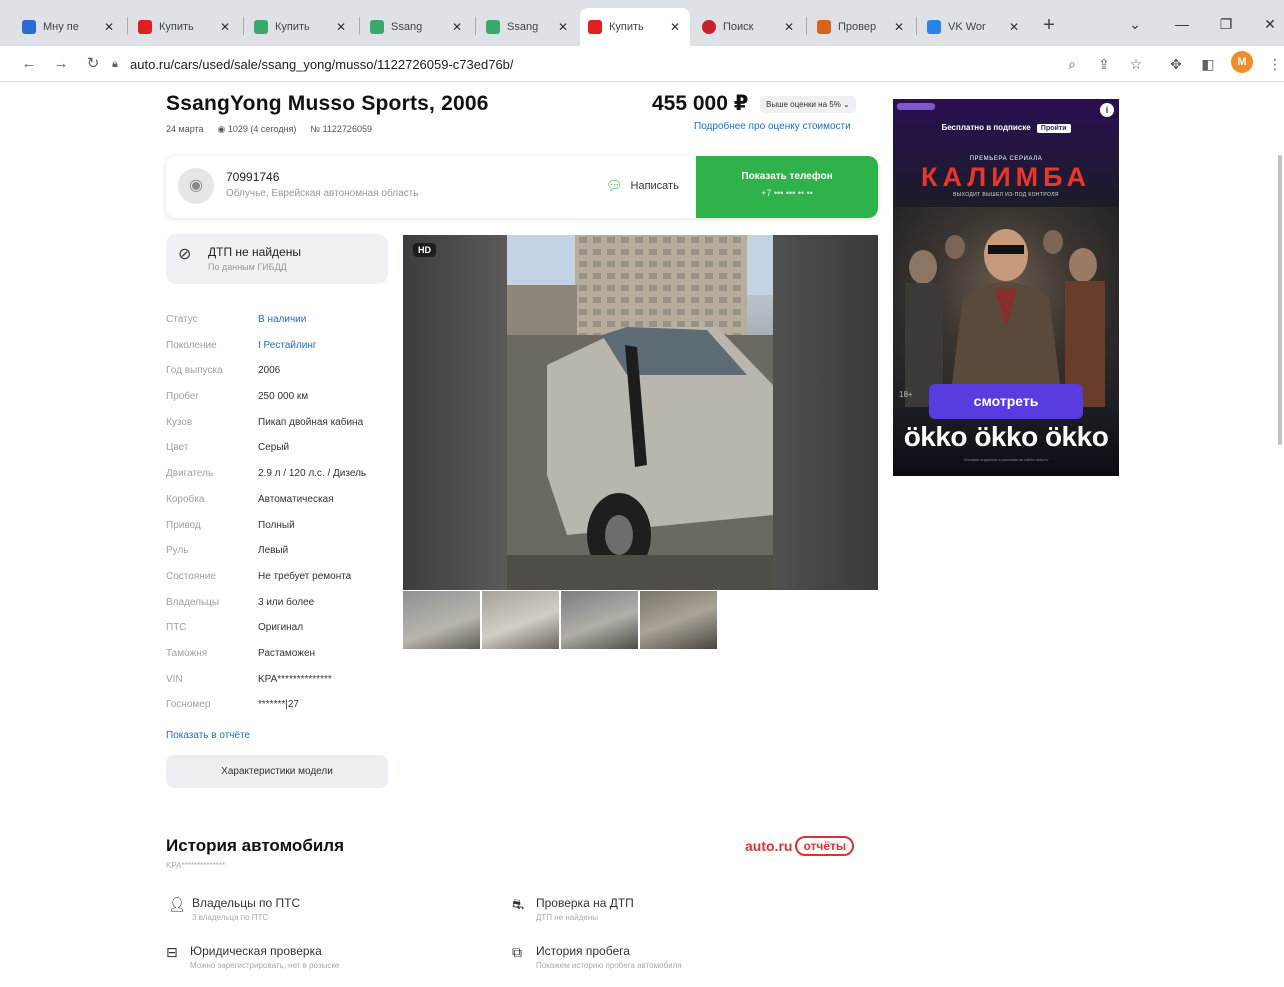  What do you see at coordinates (191, 576) in the screenshot?
I see `spec-key: Состояние` at bounding box center [191, 576].